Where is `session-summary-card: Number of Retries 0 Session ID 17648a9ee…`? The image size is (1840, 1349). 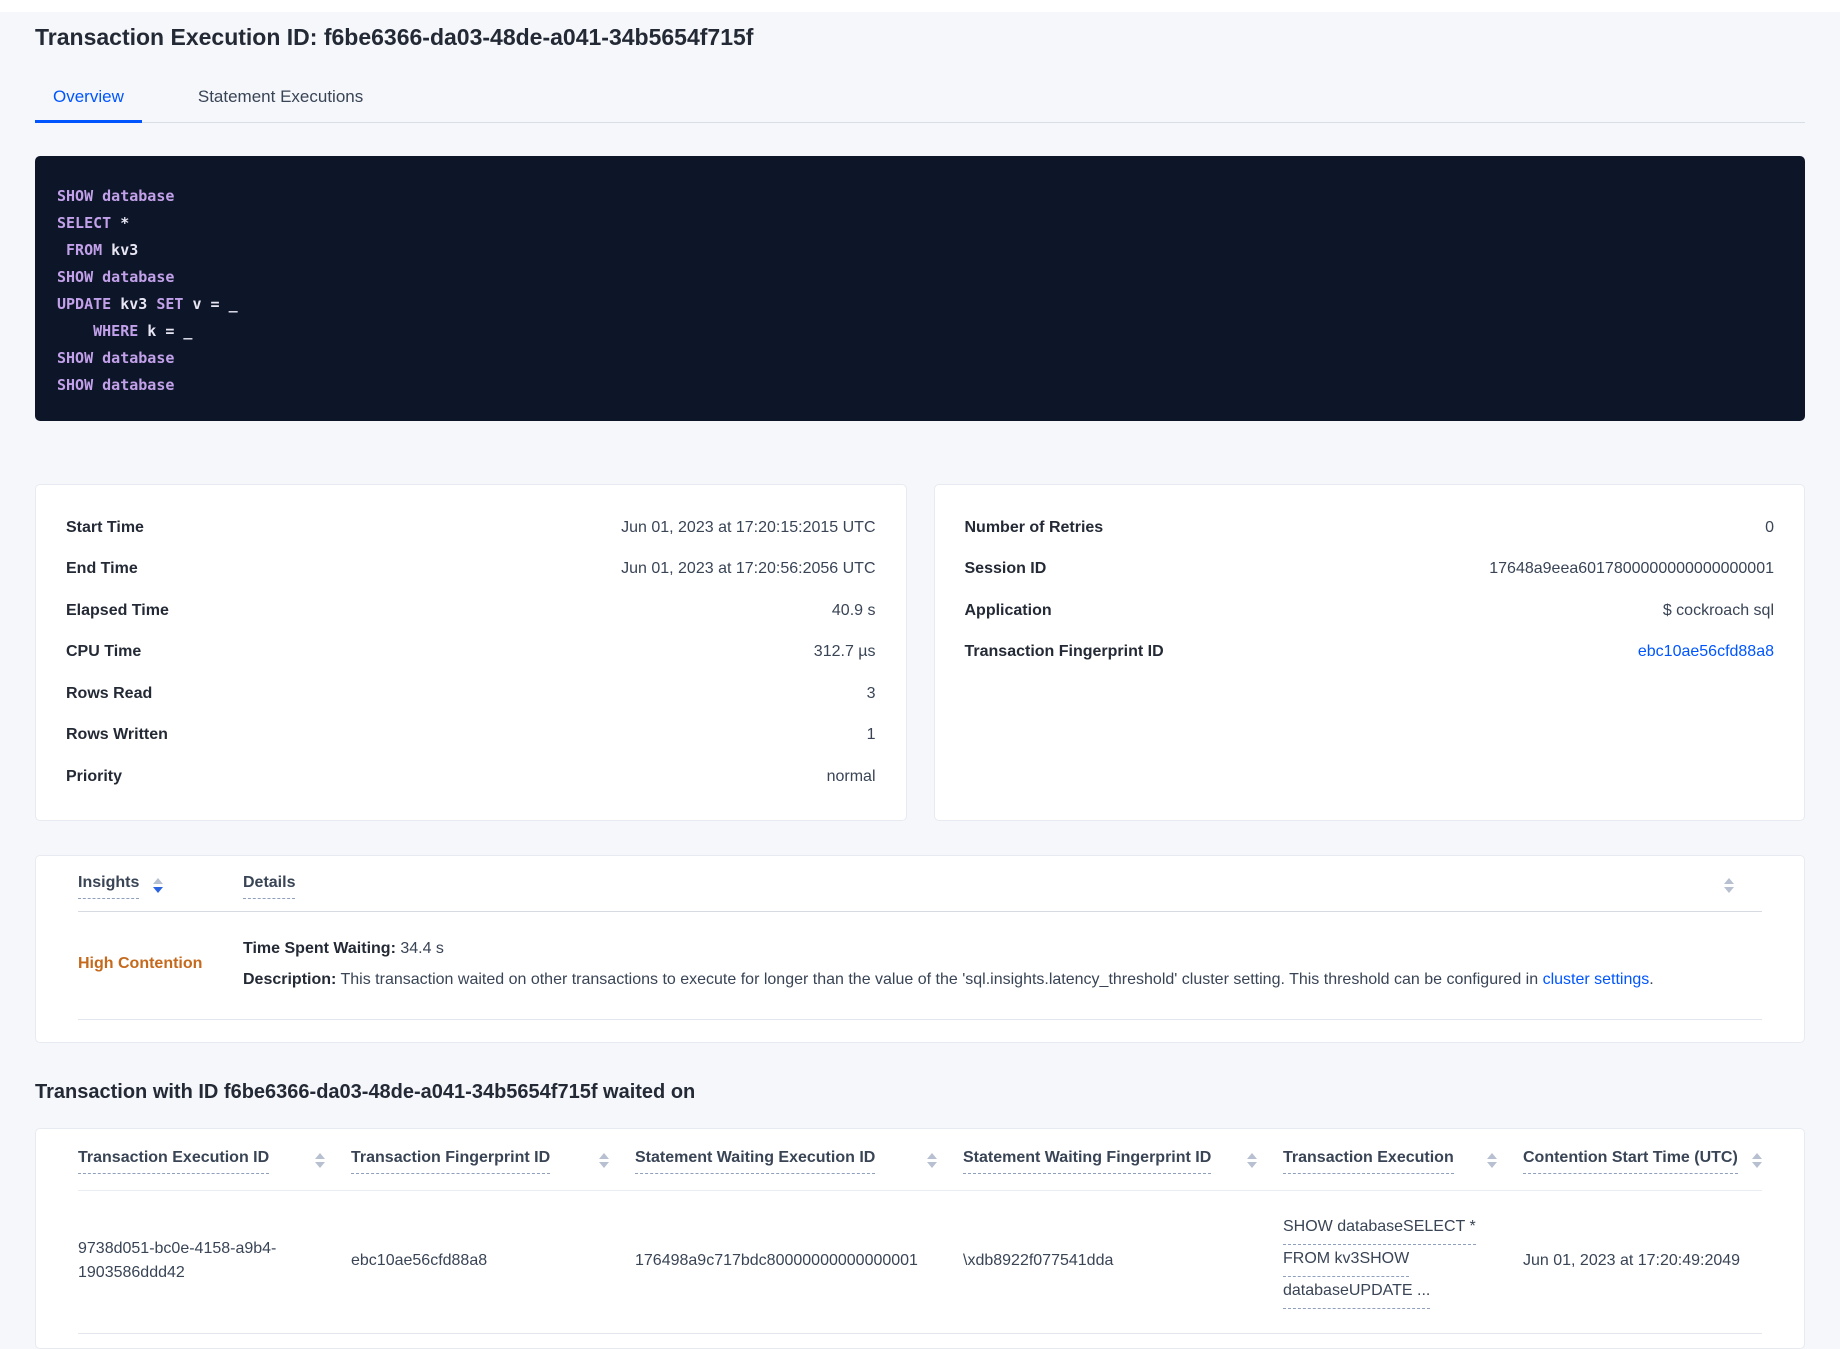 session-summary-card: Number of Retries 0 Session ID 17648a9ee… is located at coordinates (1369, 652).